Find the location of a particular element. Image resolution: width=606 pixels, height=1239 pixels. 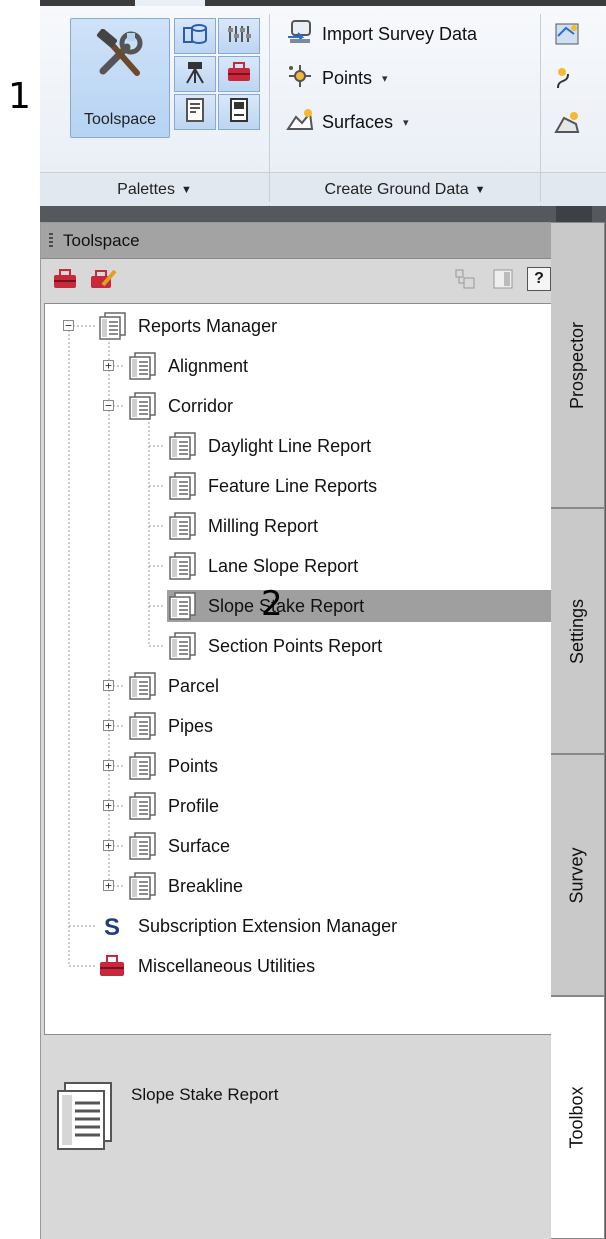

tree-item-label: Corridor is located at coordinates (201, 405).